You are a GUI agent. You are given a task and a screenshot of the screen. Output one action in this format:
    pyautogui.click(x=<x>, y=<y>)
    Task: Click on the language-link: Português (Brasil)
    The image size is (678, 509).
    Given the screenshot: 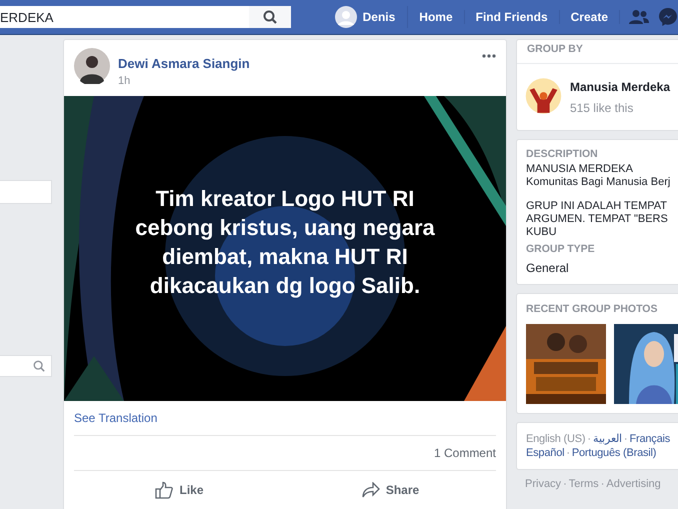 What is the action you would take?
    pyautogui.click(x=614, y=453)
    